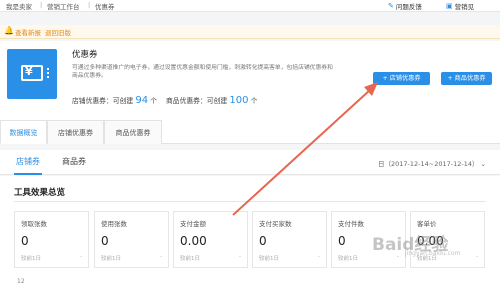  What do you see at coordinates (250, 132) in the screenshot?
I see `main-tabs: 数据概览 店铺优惠券 商品优惠券` at bounding box center [250, 132].